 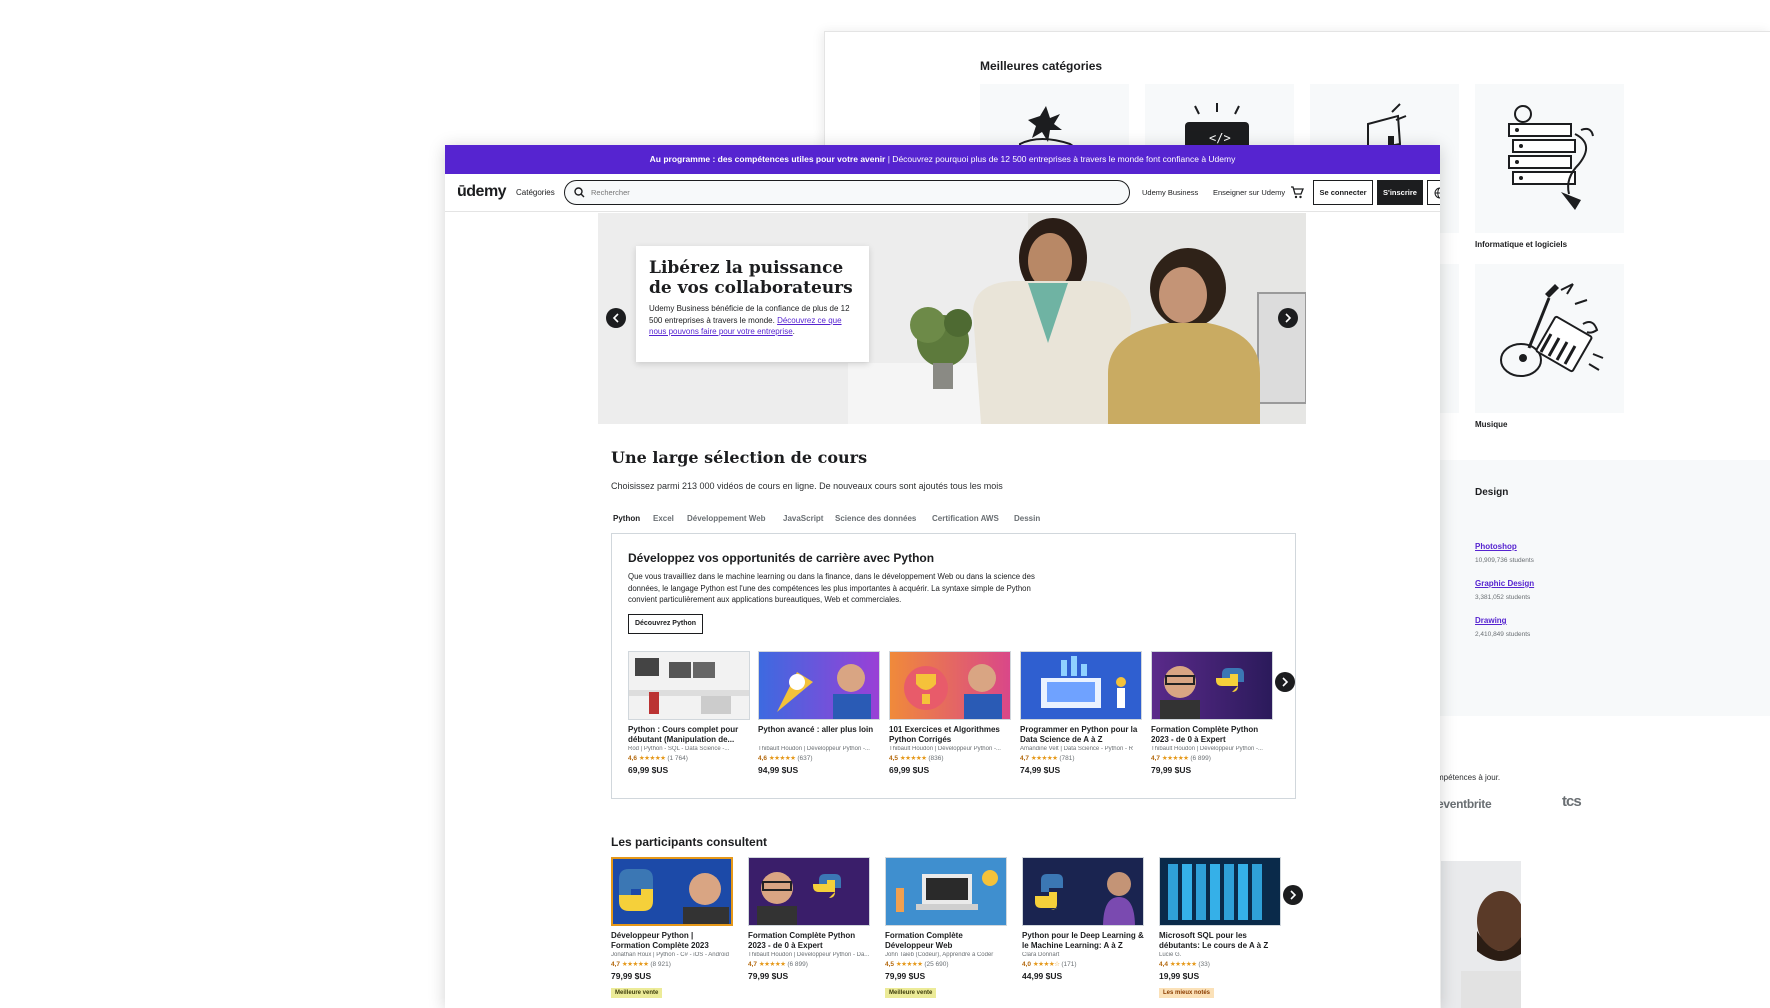 I want to click on tab-certification-aws: Certification AWS, so click(x=965, y=518).